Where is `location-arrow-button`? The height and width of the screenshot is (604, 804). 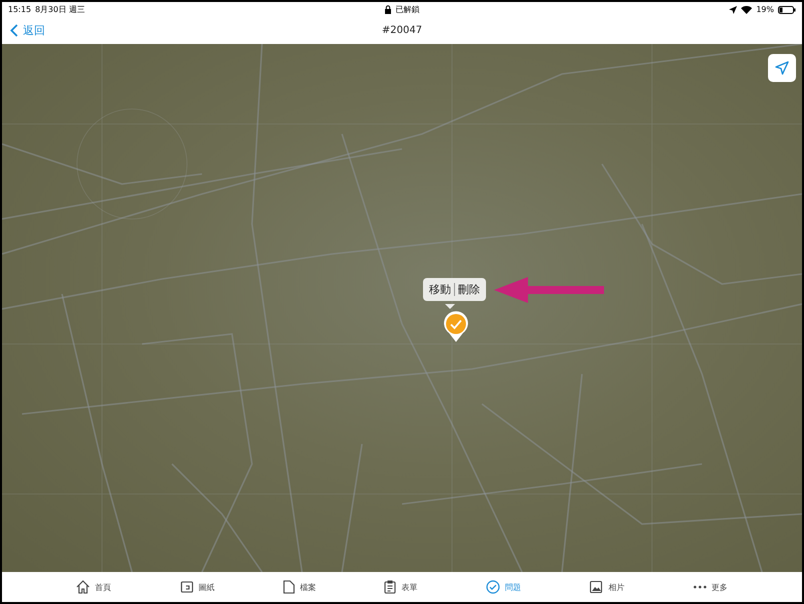 location-arrow-button is located at coordinates (782, 68).